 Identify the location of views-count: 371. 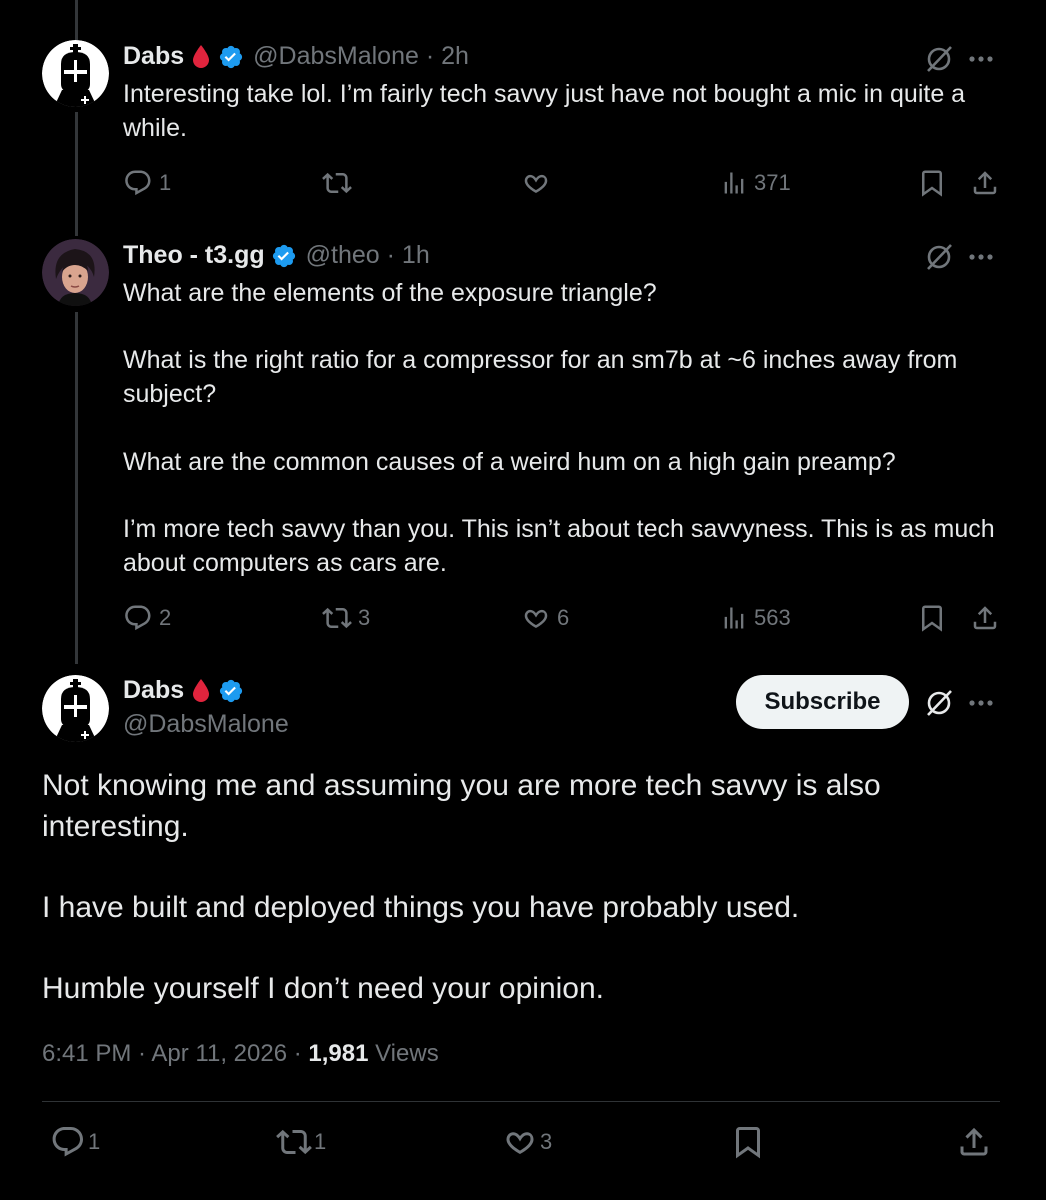
(772, 182).